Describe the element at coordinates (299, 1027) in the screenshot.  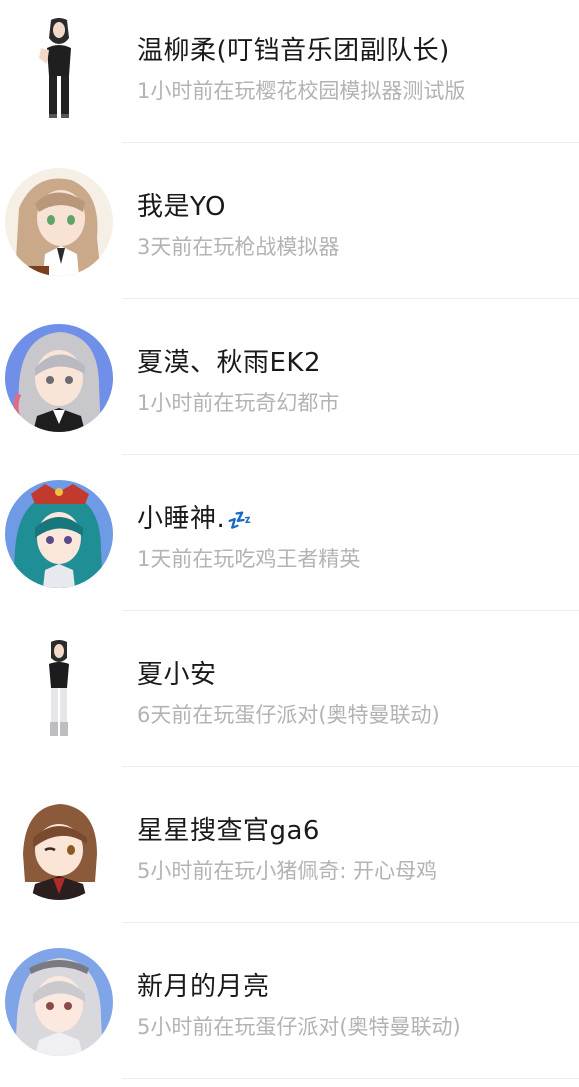
I see `friend-status: 5小时前在玩蛋仔派对(奥特曼联动)` at that location.